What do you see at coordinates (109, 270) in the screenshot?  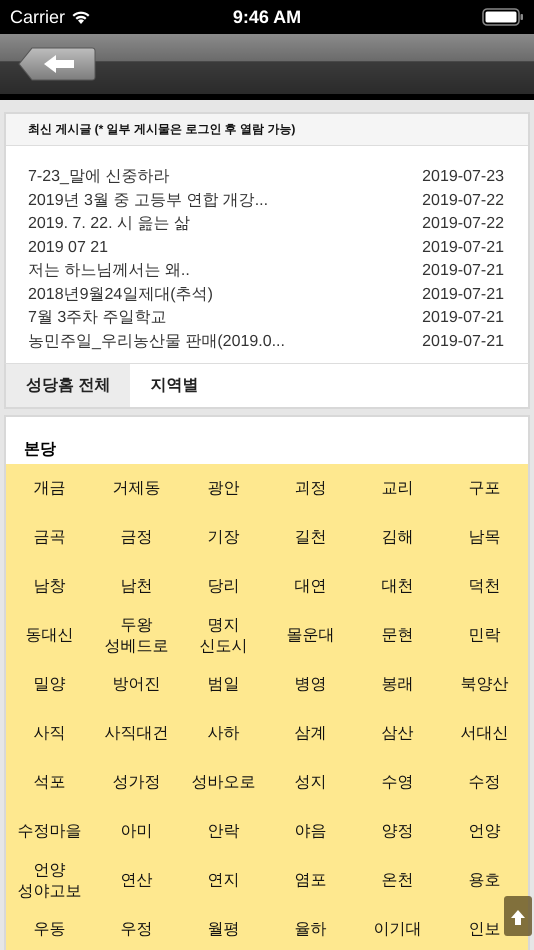 I see `post-title: 저는 하느님께서는 왜..` at bounding box center [109, 270].